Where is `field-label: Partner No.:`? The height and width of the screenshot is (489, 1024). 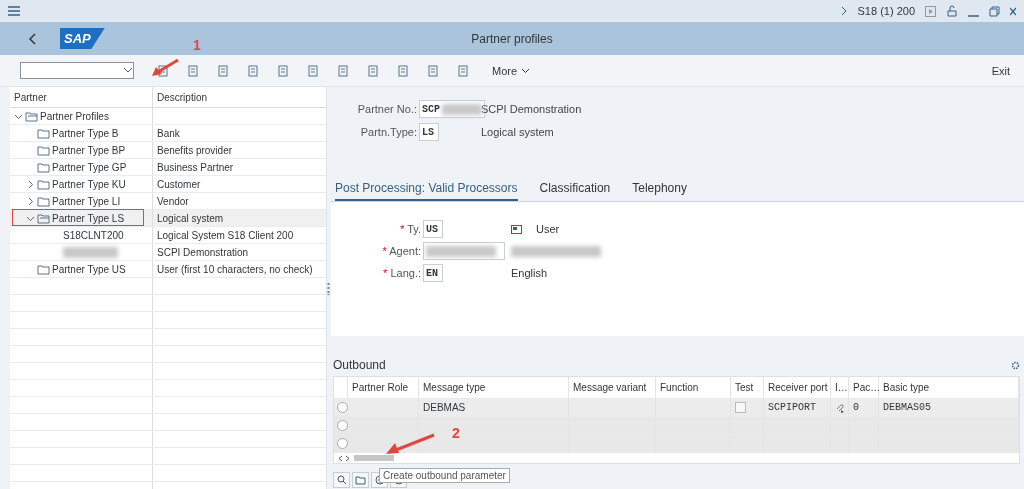 field-label: Partner No.: is located at coordinates (387, 109).